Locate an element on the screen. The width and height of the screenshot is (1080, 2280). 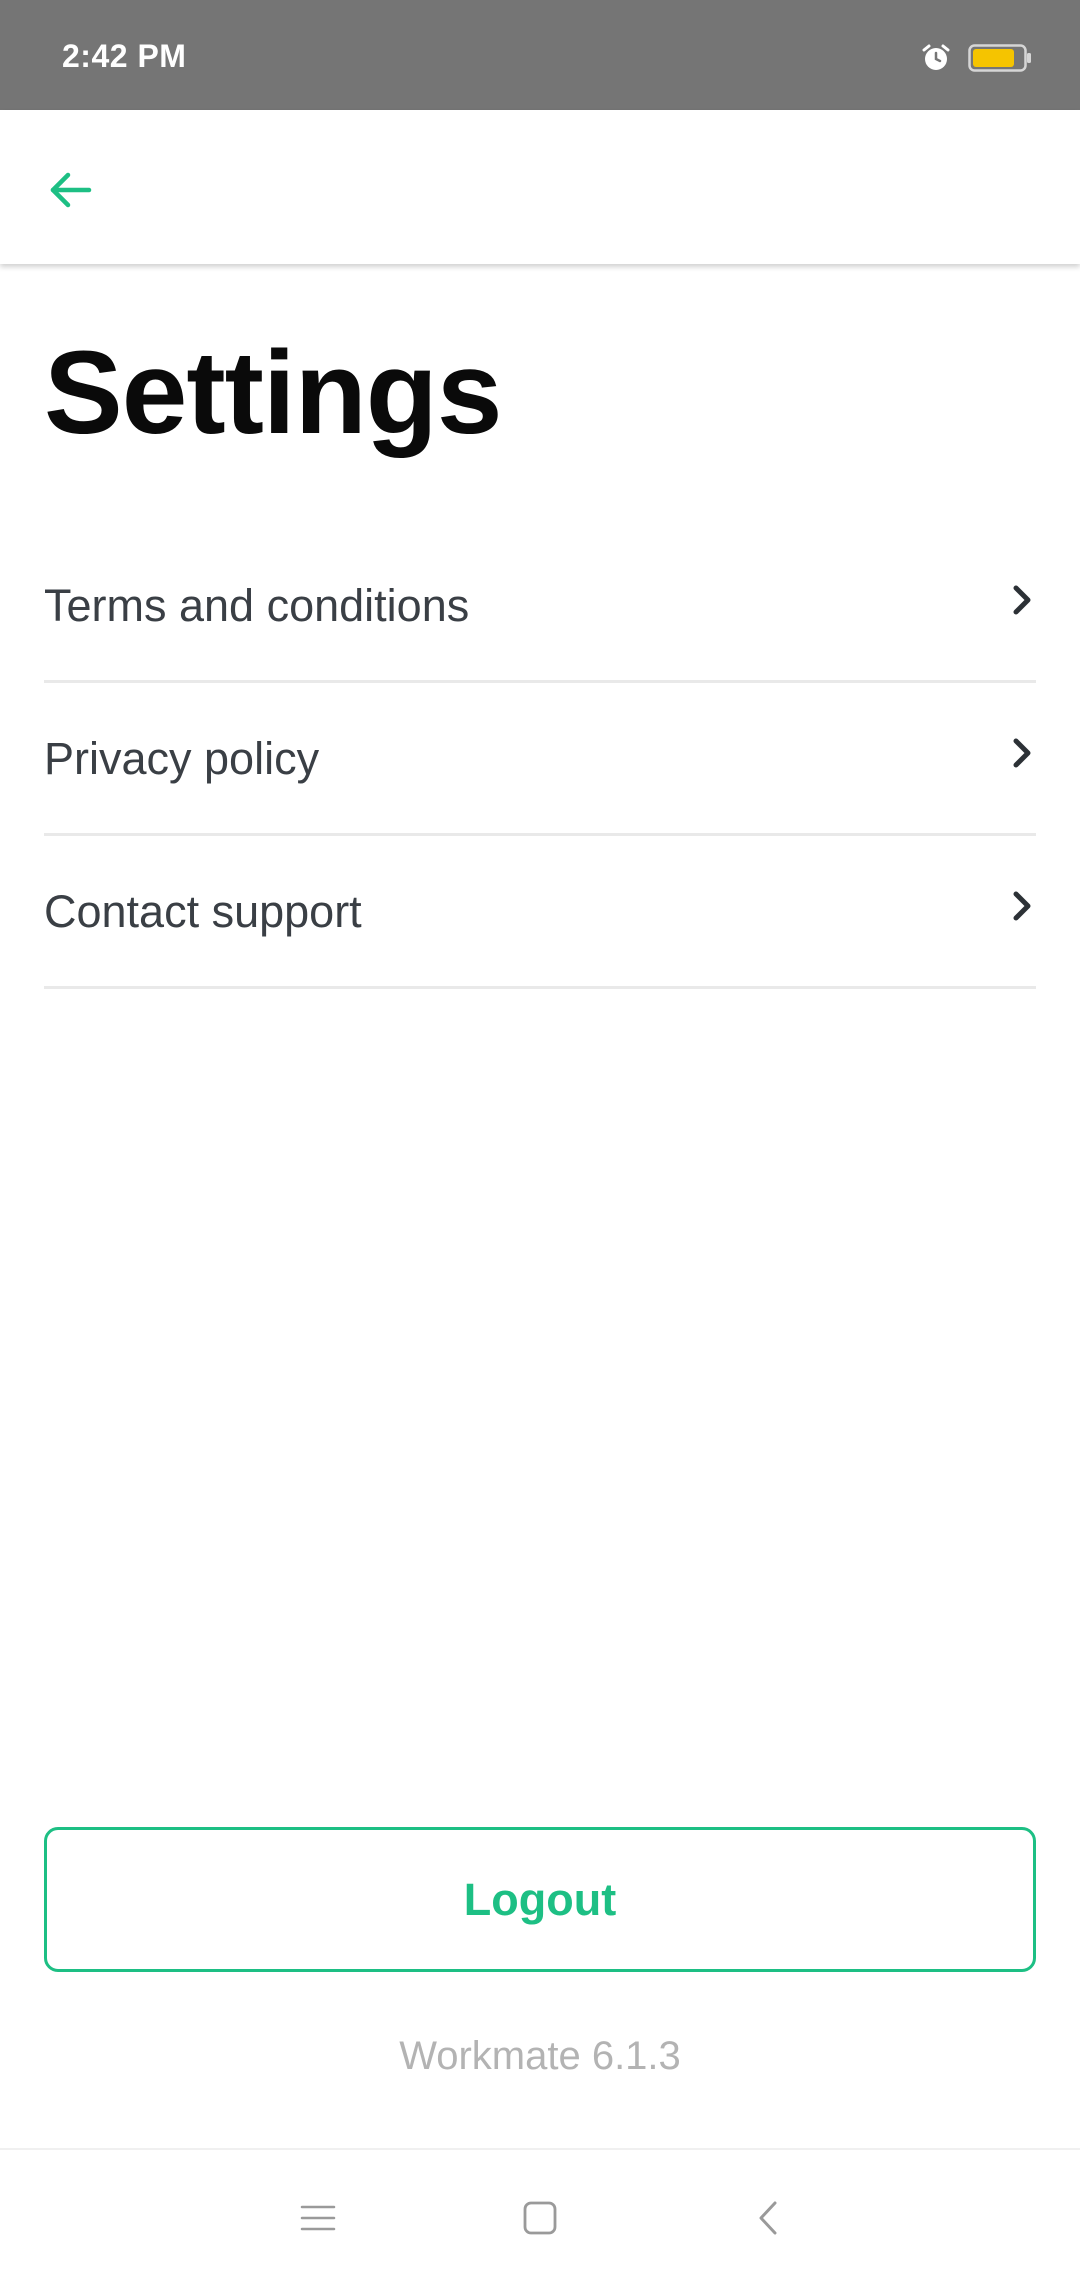
menu-item-privacy: Privacy policy is located at coordinates (540, 759).